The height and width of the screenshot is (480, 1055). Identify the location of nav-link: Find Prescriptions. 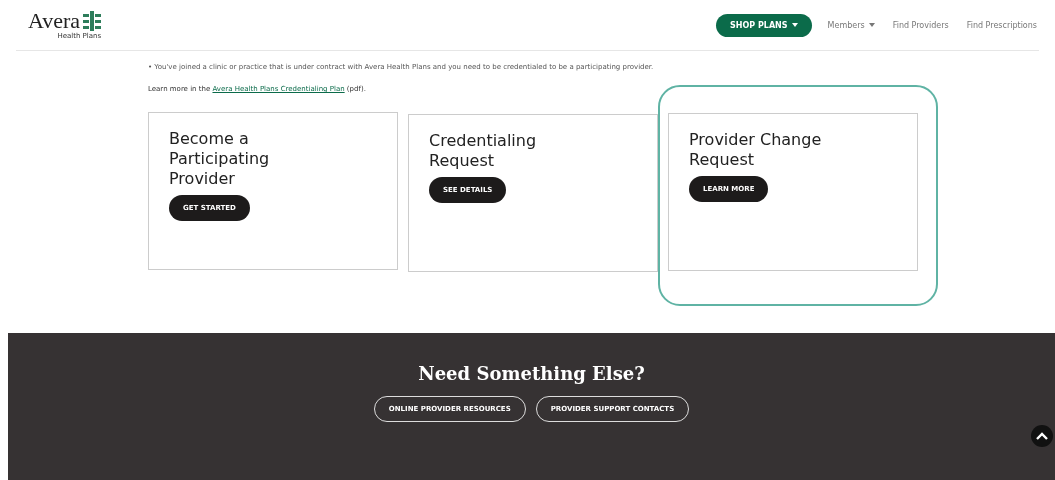
(1001, 25).